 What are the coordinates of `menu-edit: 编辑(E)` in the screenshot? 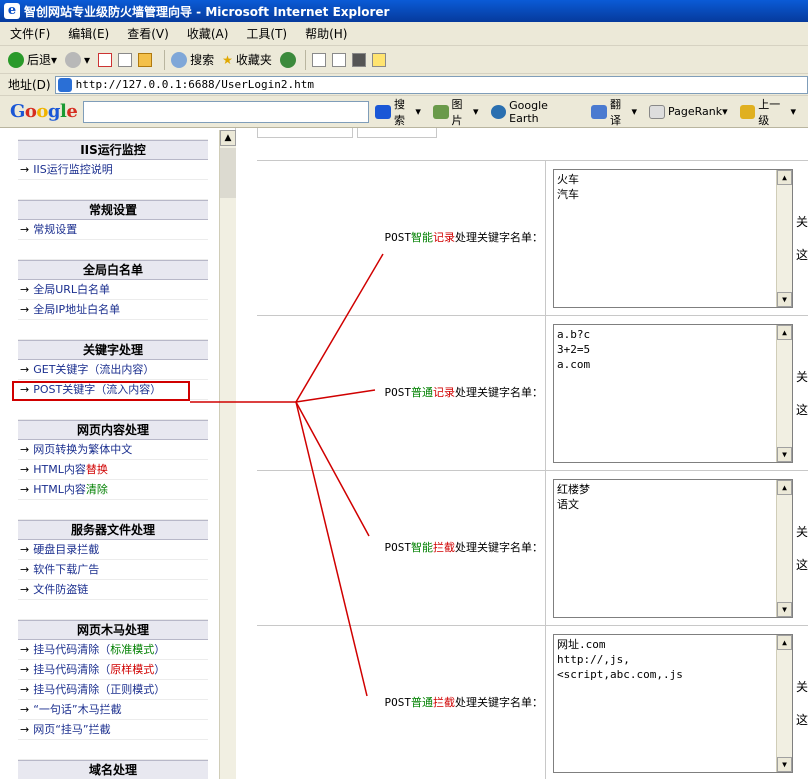 It's located at (88, 33).